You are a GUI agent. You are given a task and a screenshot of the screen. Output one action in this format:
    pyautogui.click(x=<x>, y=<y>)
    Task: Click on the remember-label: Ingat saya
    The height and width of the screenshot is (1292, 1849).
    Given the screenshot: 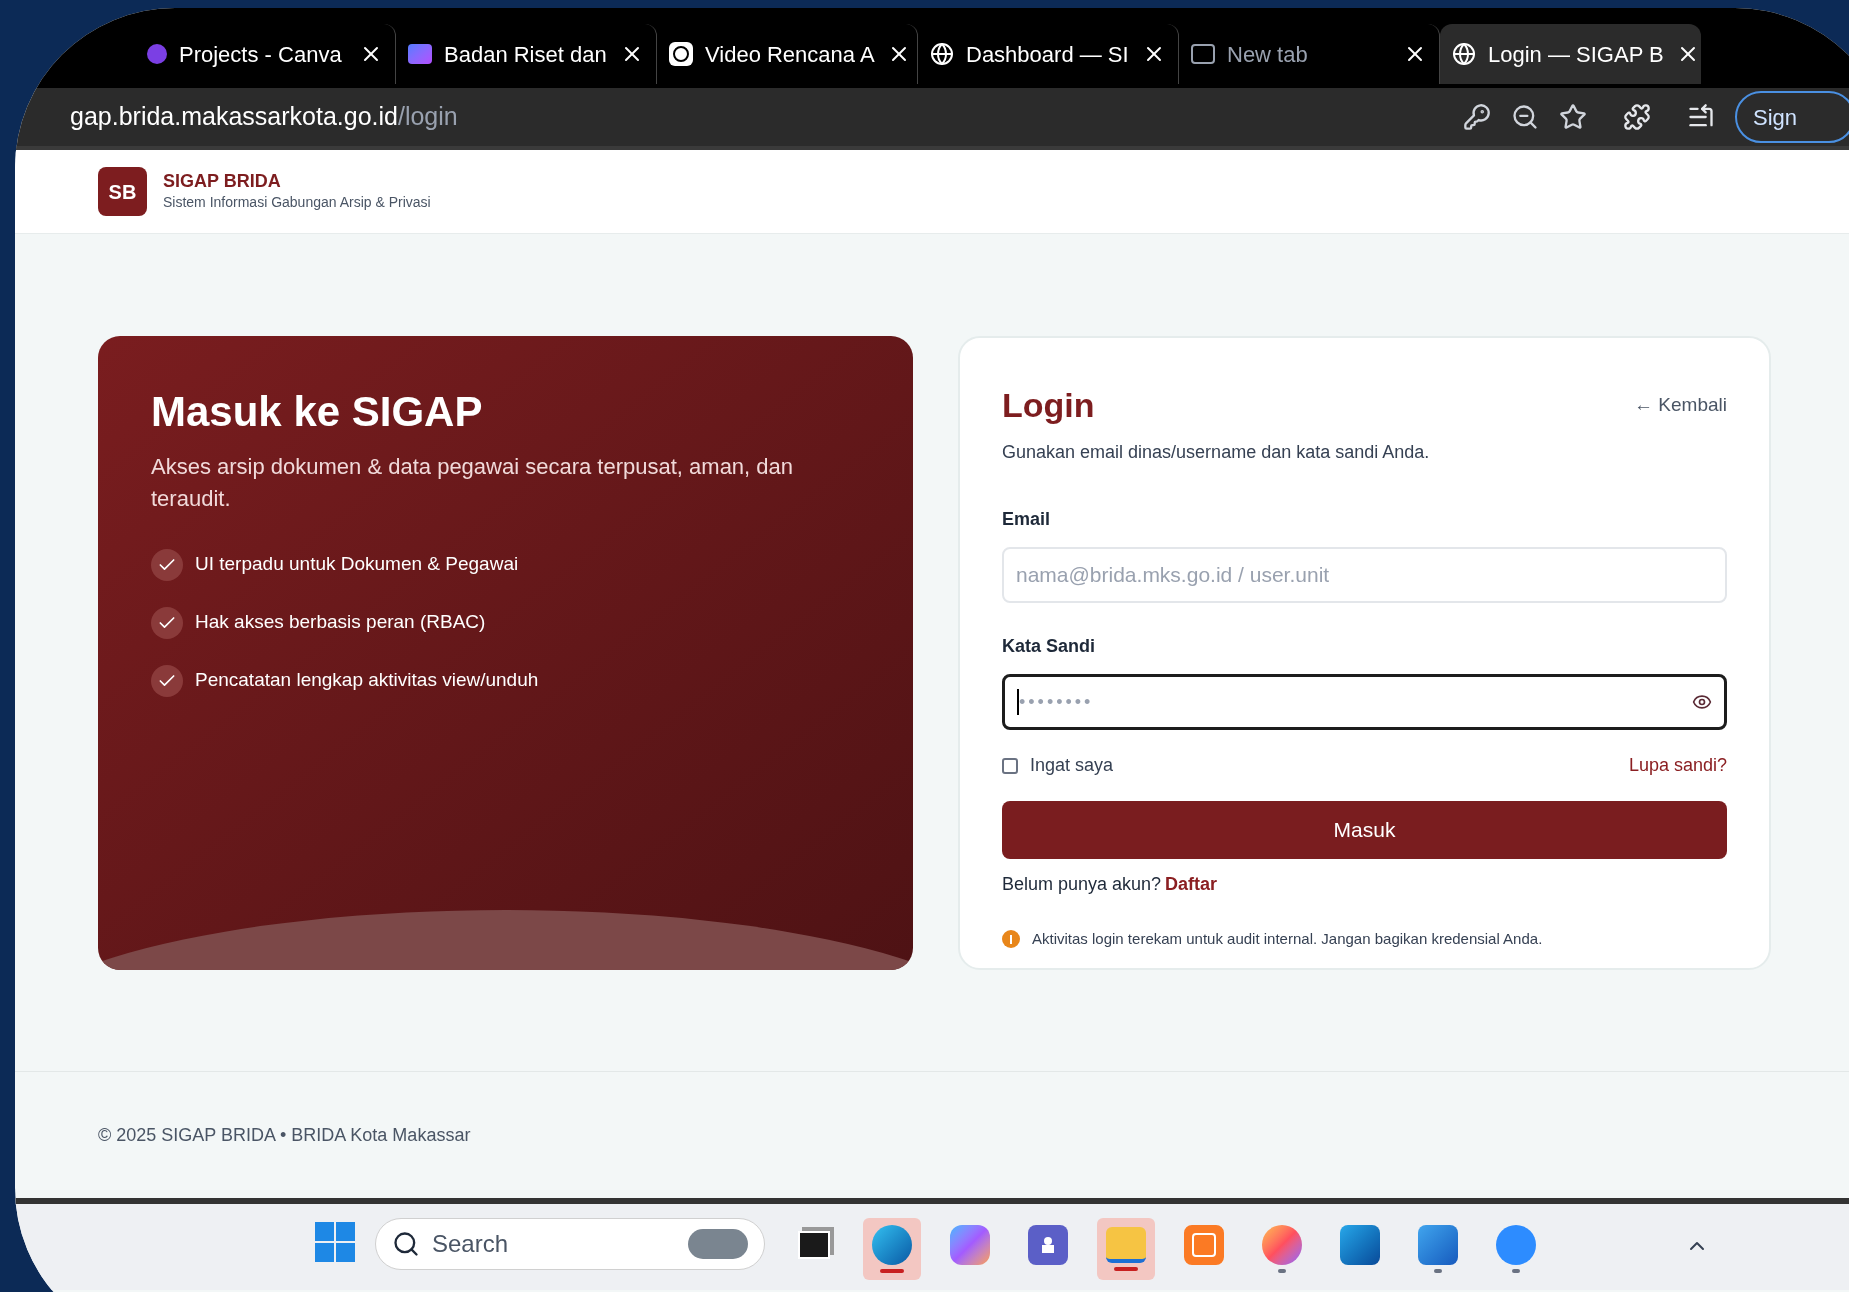 What is the action you would take?
    pyautogui.click(x=1072, y=765)
    